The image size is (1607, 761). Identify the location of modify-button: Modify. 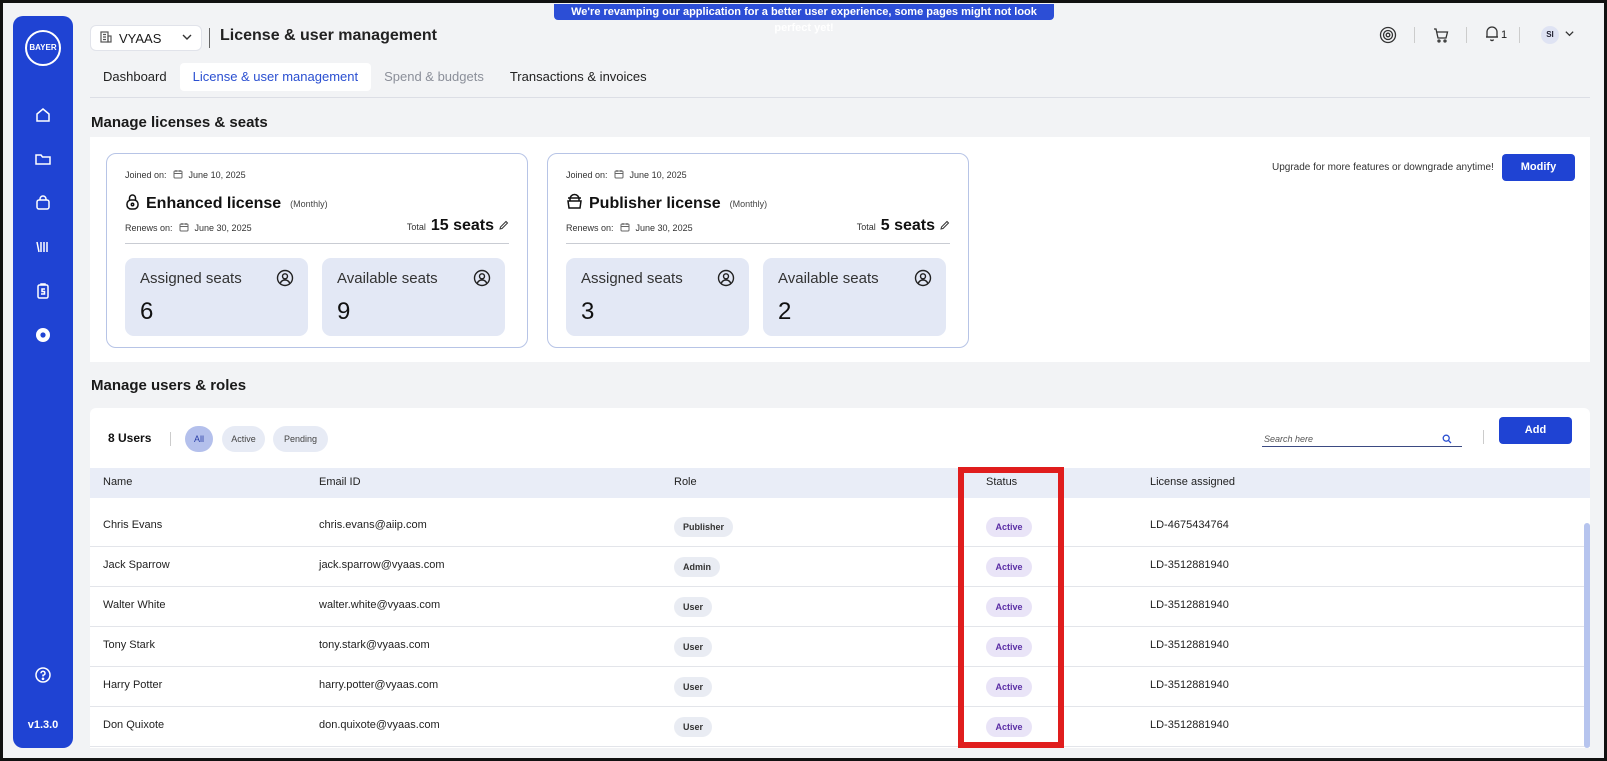
(1538, 167).